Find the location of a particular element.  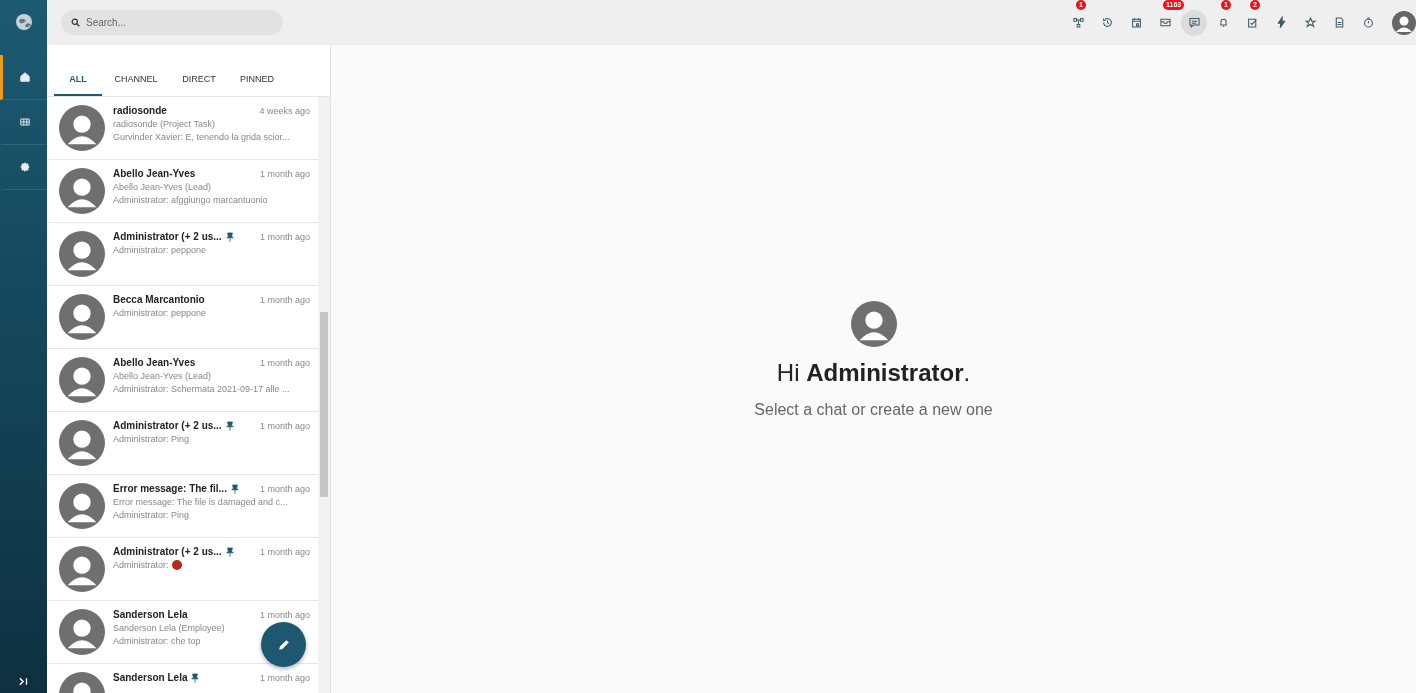

chat-time: 4 weeks ago is located at coordinates (284, 110).